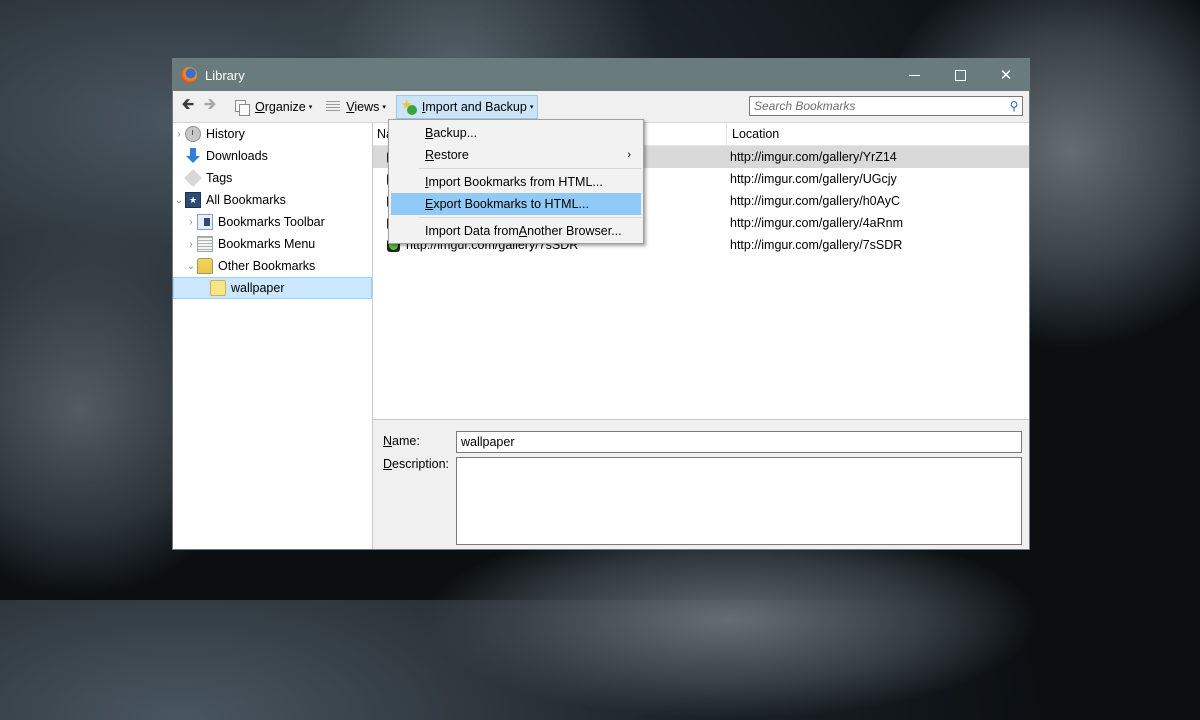 The width and height of the screenshot is (1200, 720). Describe the element at coordinates (258, 288) in the screenshot. I see `sidebar-item-label: wallpaper` at that location.